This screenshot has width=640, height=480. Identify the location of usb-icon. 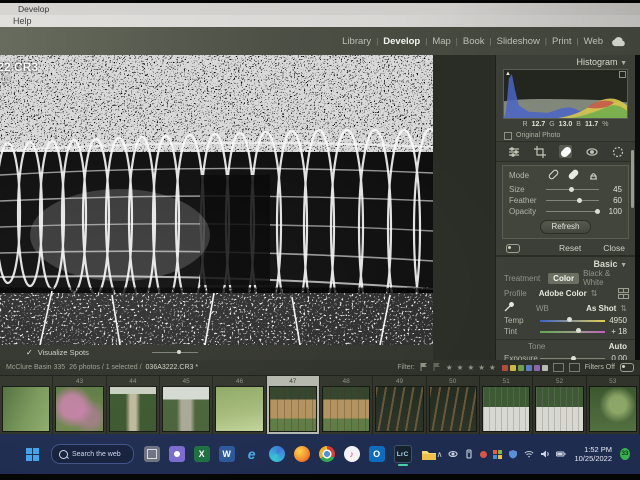
(469, 454).